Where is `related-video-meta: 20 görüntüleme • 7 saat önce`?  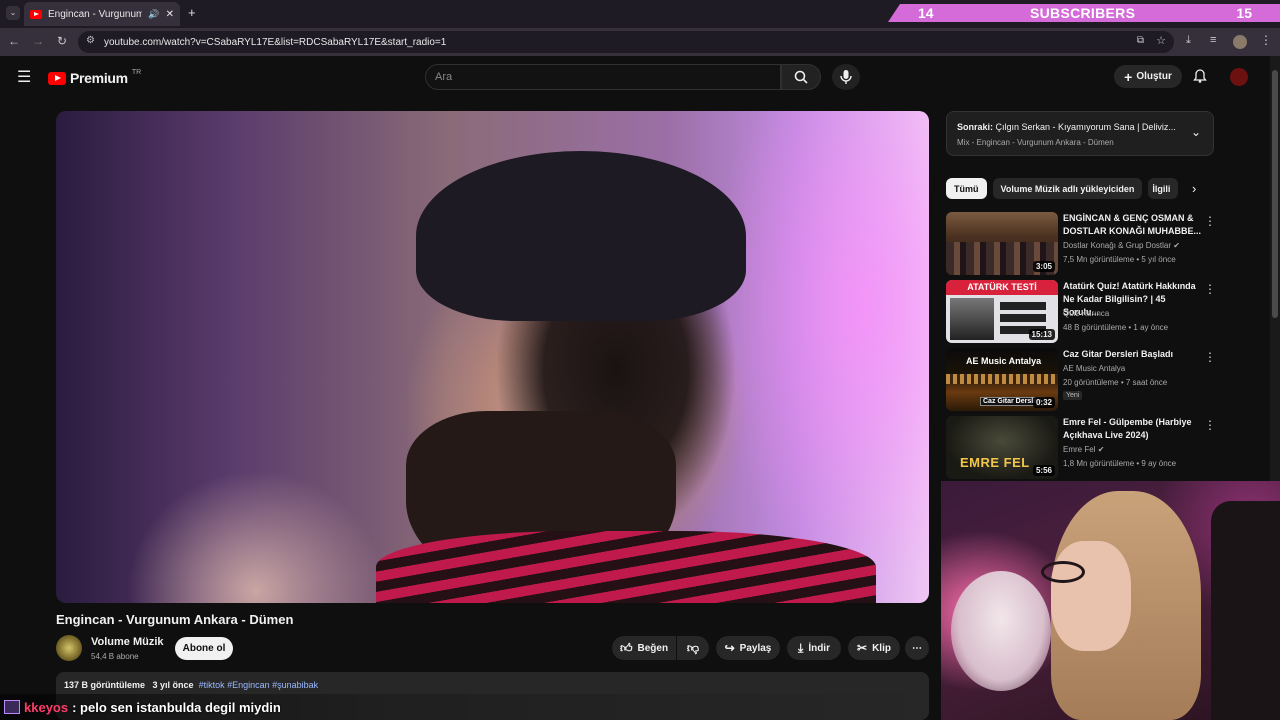
related-video-meta: 20 görüntüleme • 7 saat önce is located at coordinates (1115, 382).